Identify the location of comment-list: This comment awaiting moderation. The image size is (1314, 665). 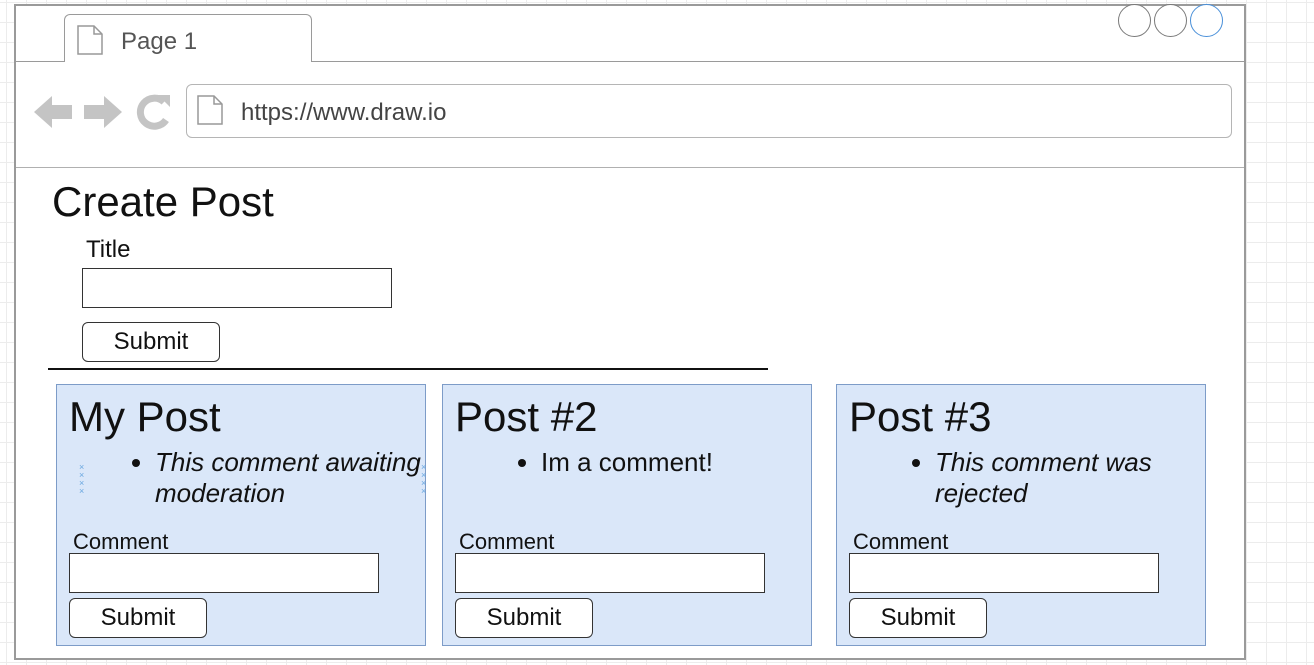
(284, 478).